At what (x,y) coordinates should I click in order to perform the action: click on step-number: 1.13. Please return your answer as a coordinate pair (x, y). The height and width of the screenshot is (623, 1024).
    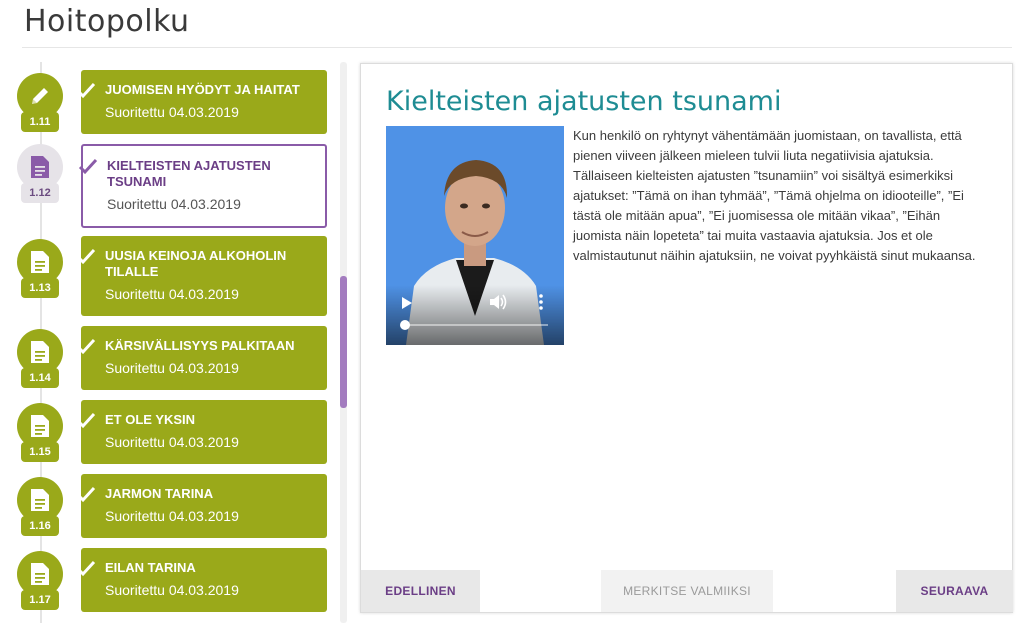
    Looking at the image, I should click on (40, 288).